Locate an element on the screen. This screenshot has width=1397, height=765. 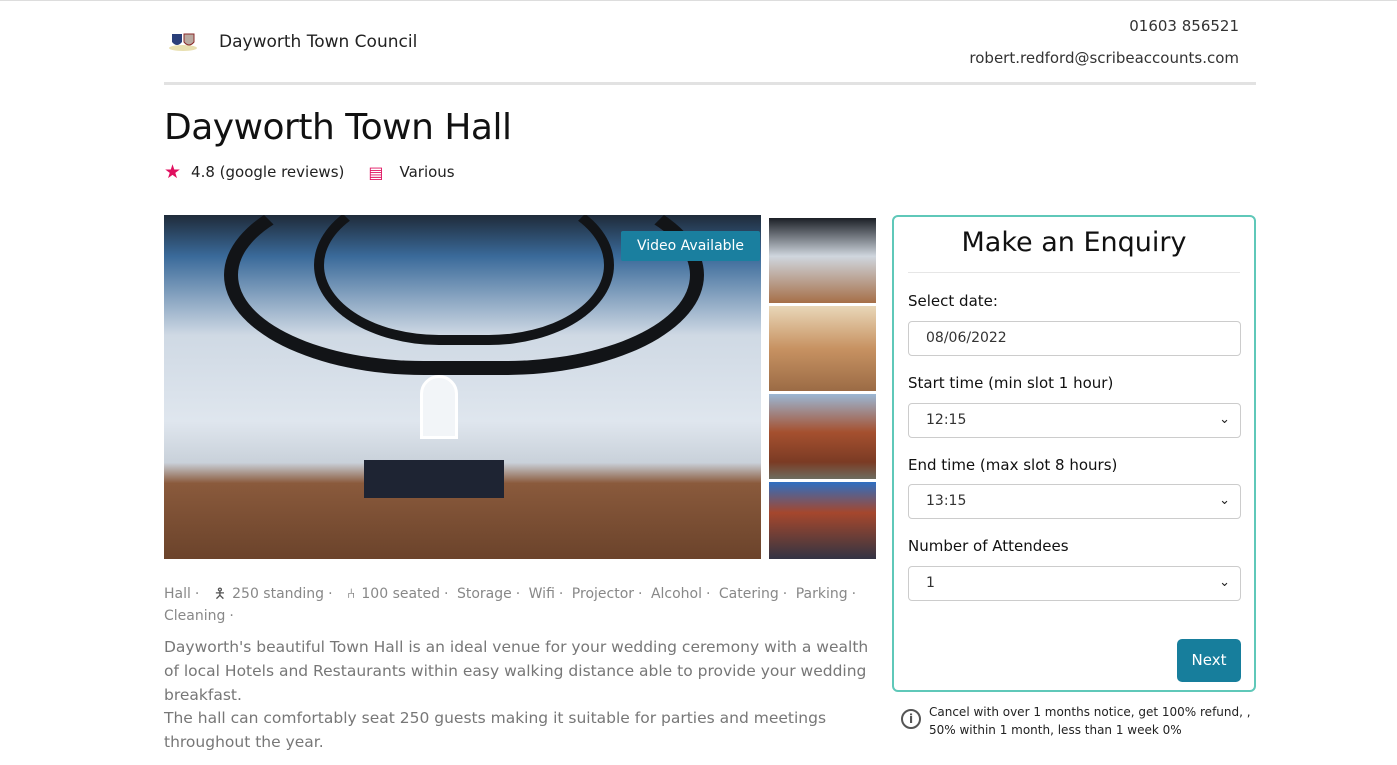
date-input: 08/06/2022 is located at coordinates (1074, 338).